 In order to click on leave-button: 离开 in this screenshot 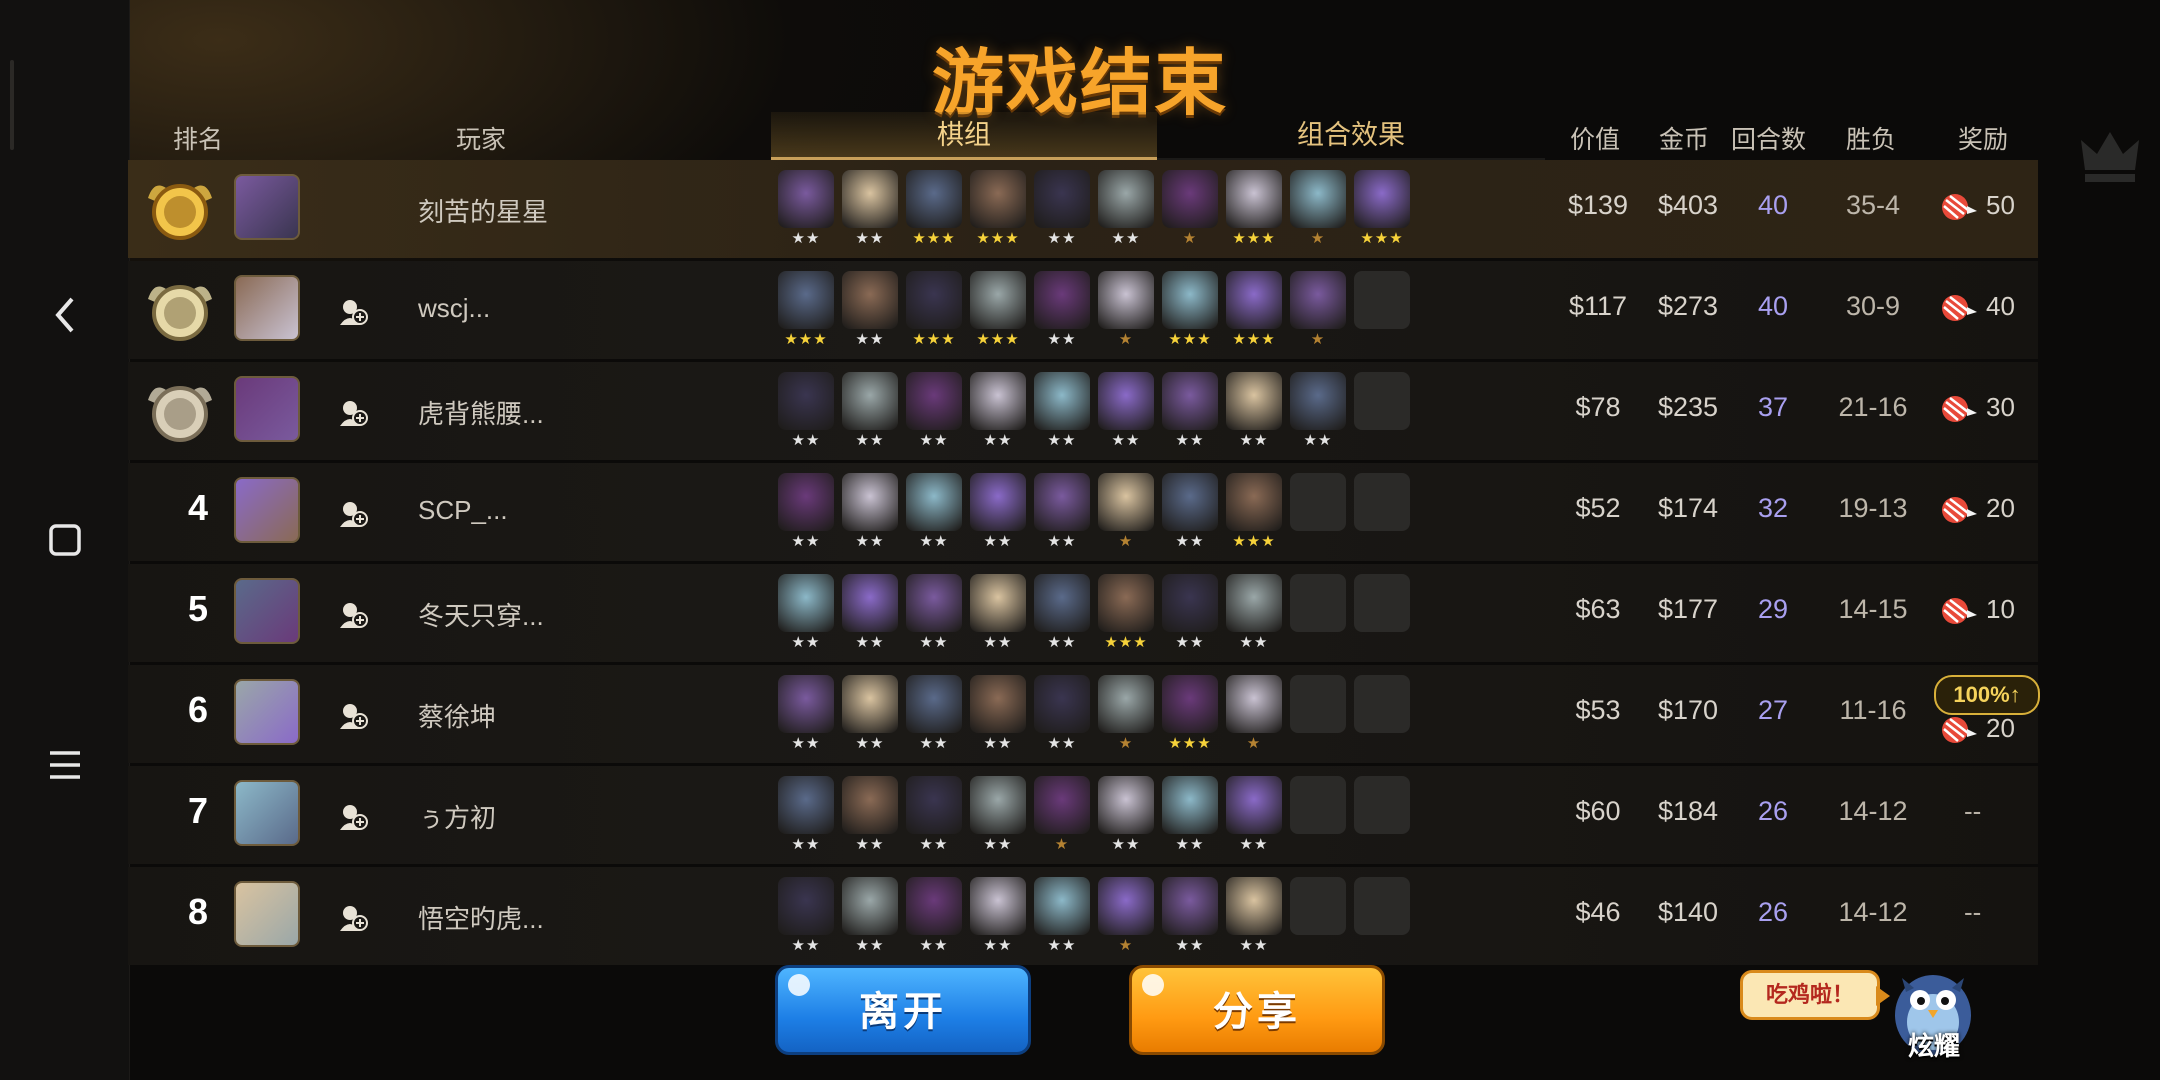, I will do `click(903, 1010)`.